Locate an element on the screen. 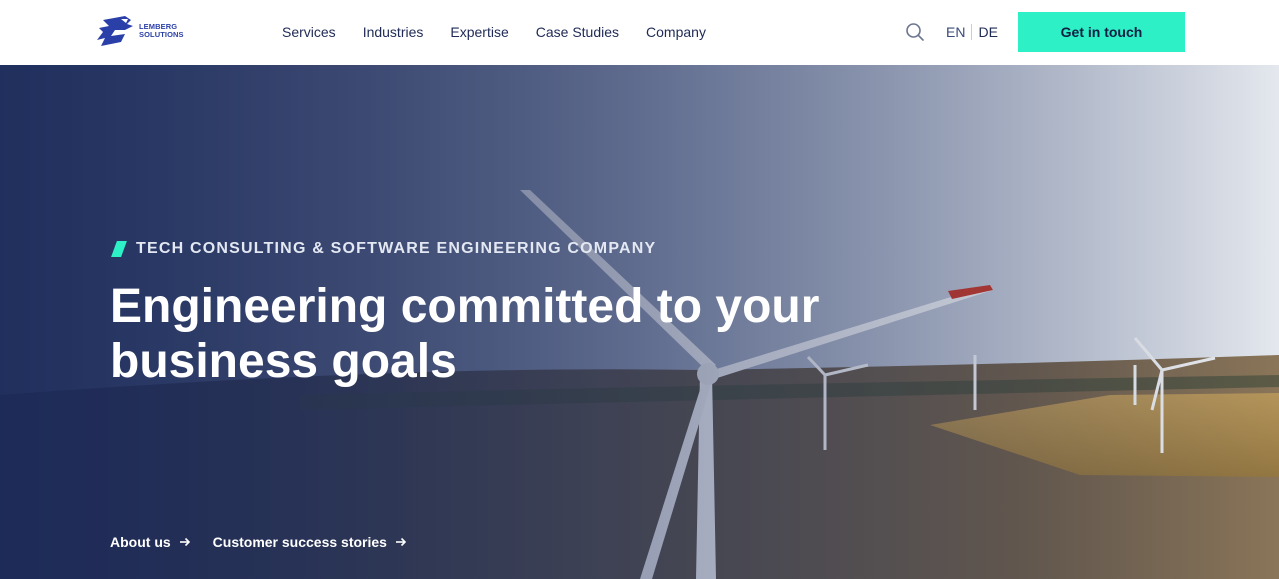  lion-logo-icon is located at coordinates (115, 31).